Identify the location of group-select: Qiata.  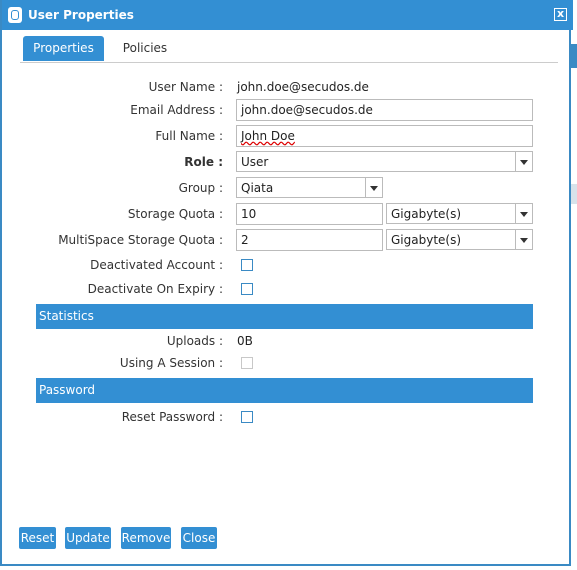
(309, 187).